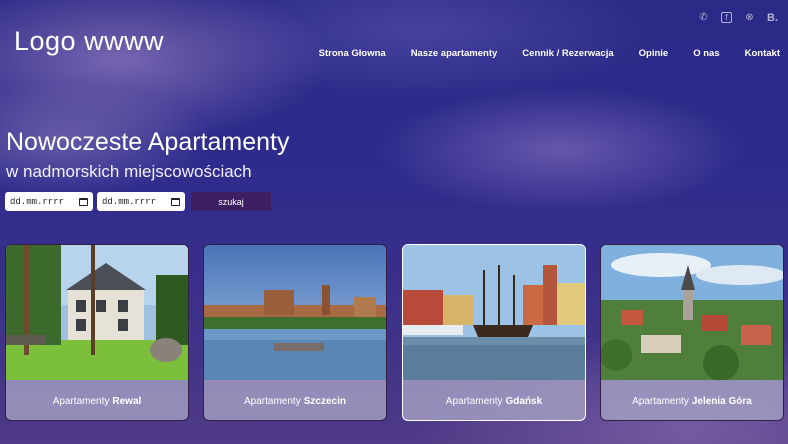  I want to click on apartment-card-gdansk: Apartamenty Gdańsk, so click(494, 332).